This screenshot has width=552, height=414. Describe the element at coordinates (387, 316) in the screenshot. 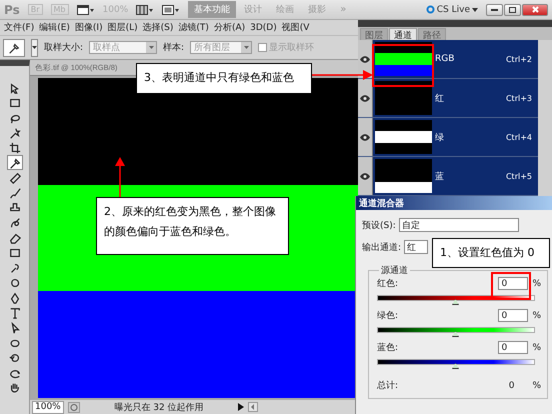

I see `source-label: 绿色:` at that location.